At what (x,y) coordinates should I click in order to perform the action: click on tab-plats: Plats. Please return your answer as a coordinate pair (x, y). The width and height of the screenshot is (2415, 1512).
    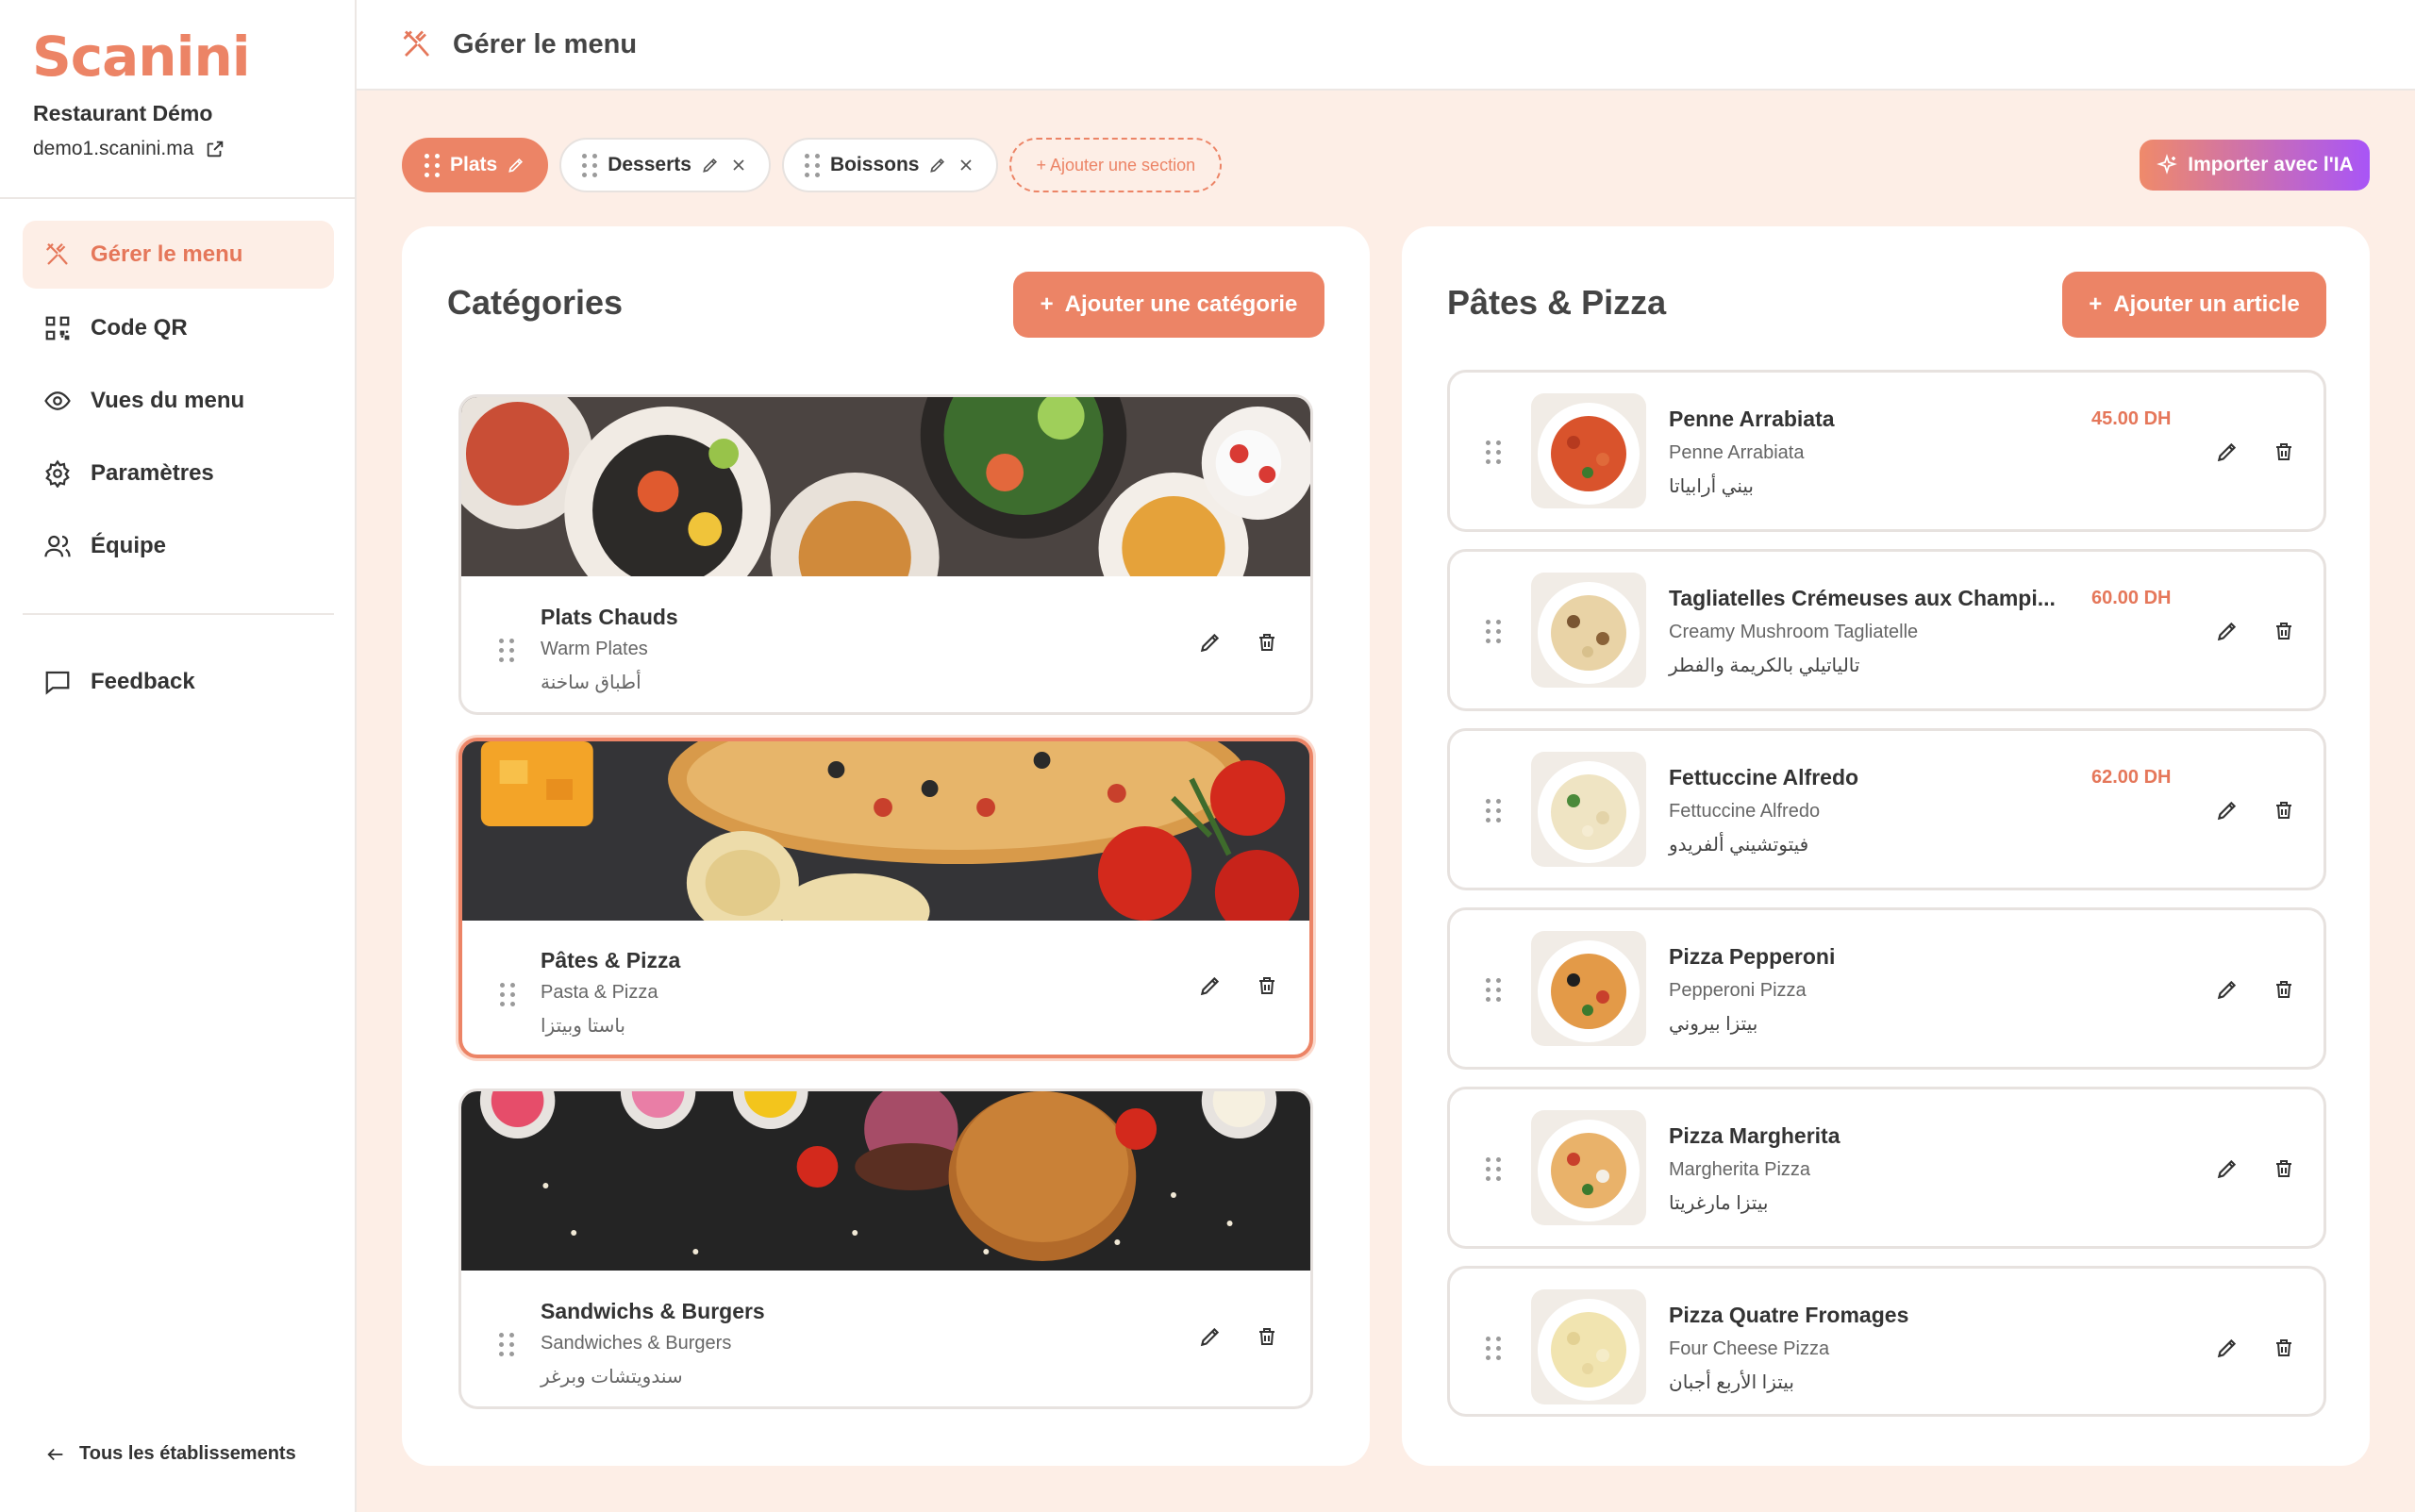
    Looking at the image, I should click on (475, 165).